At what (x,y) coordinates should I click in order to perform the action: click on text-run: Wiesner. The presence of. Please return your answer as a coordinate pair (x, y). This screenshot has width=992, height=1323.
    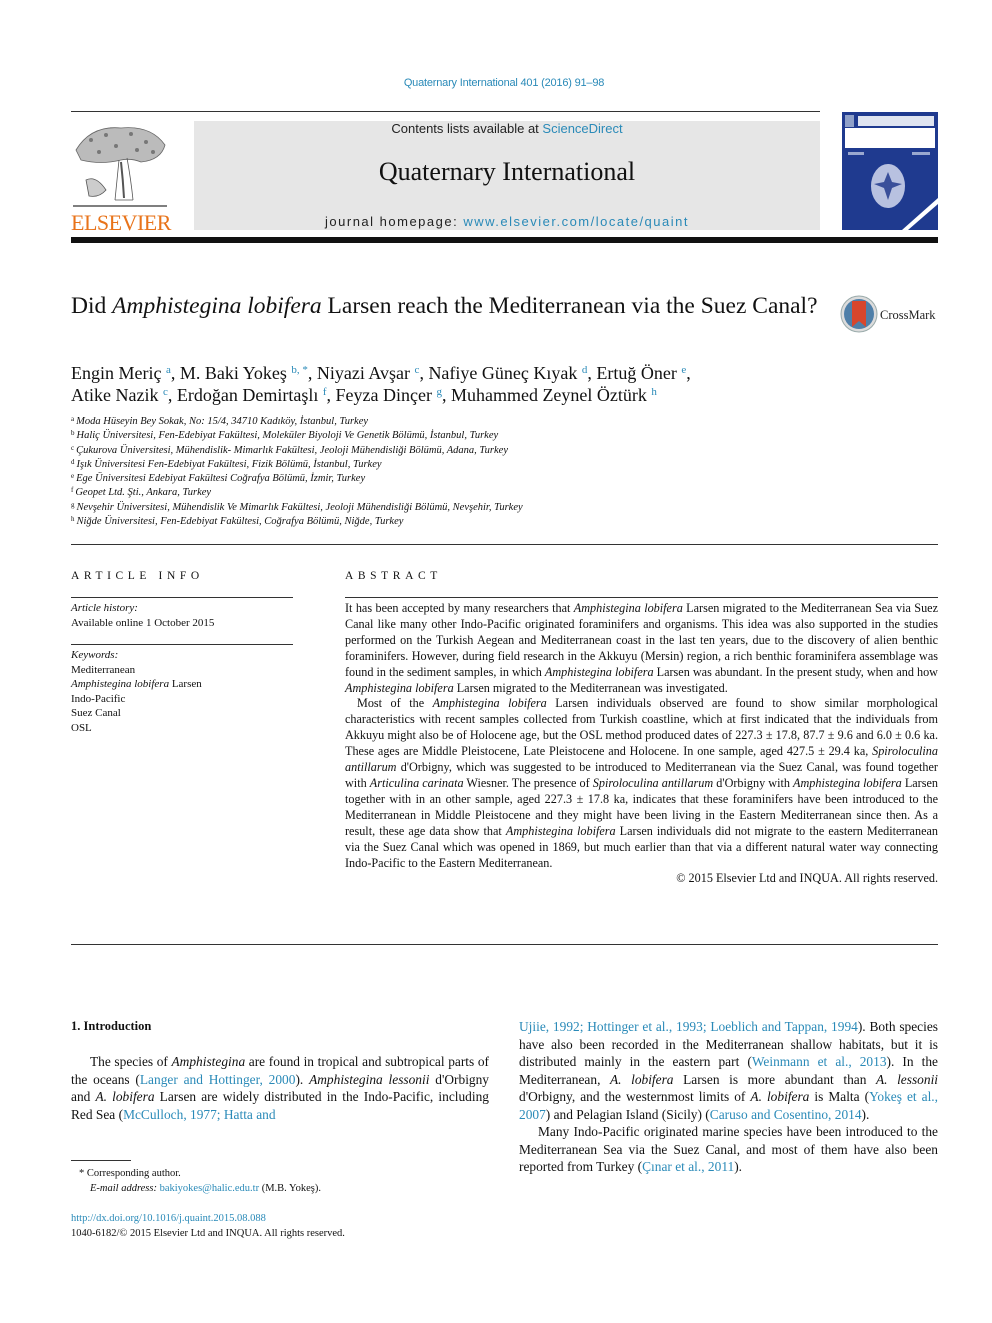
    Looking at the image, I should click on (528, 782).